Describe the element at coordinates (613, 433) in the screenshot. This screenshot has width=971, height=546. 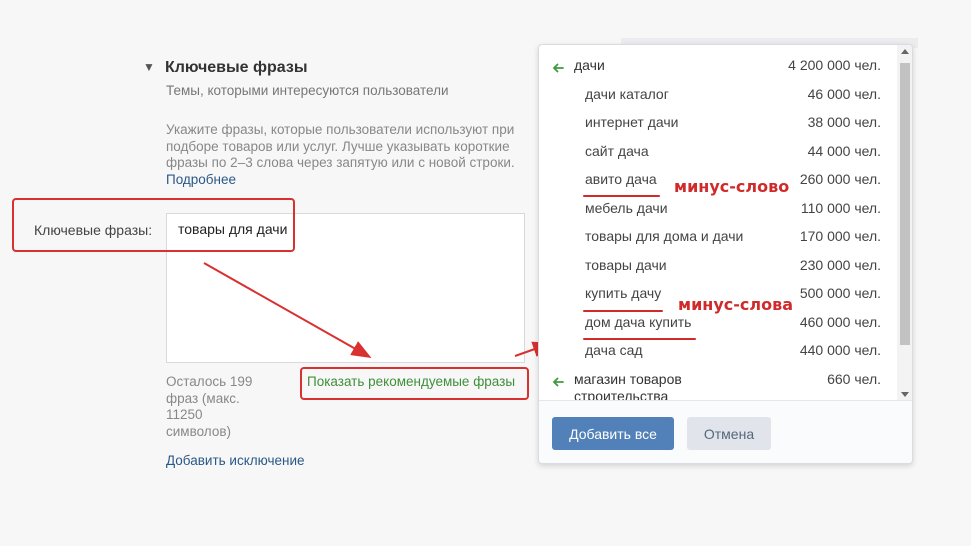
I see `add-all-button: Добавить все` at that location.